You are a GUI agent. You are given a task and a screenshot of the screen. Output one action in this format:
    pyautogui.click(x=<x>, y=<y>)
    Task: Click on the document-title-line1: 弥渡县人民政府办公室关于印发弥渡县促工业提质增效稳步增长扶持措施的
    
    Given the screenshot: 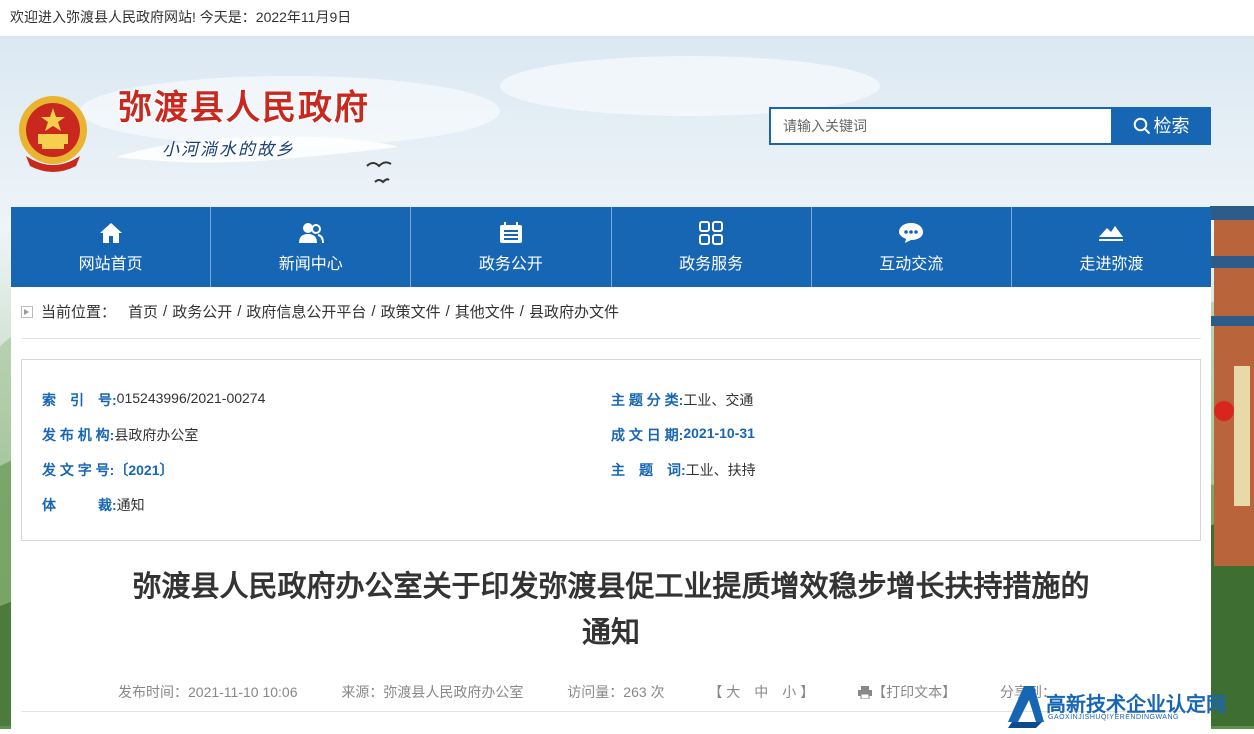 What is the action you would take?
    pyautogui.click(x=611, y=587)
    